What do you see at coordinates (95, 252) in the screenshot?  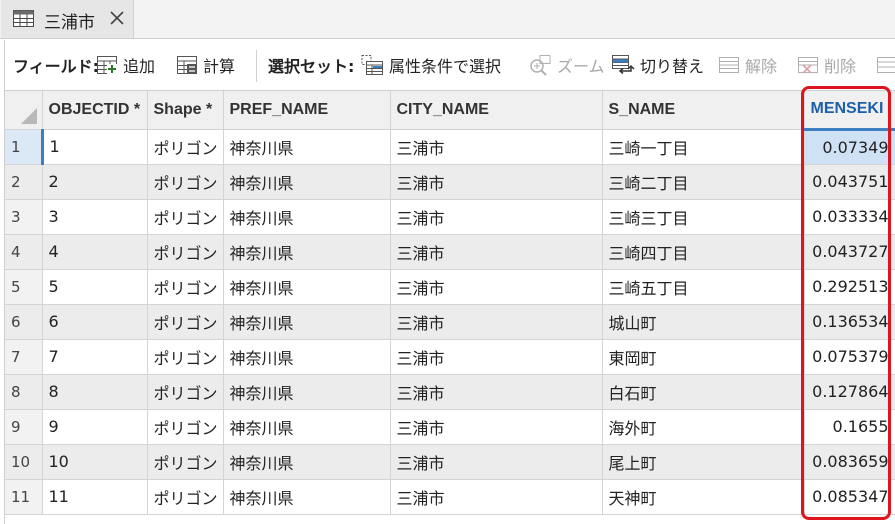 I see `objectid-cell: 4` at bounding box center [95, 252].